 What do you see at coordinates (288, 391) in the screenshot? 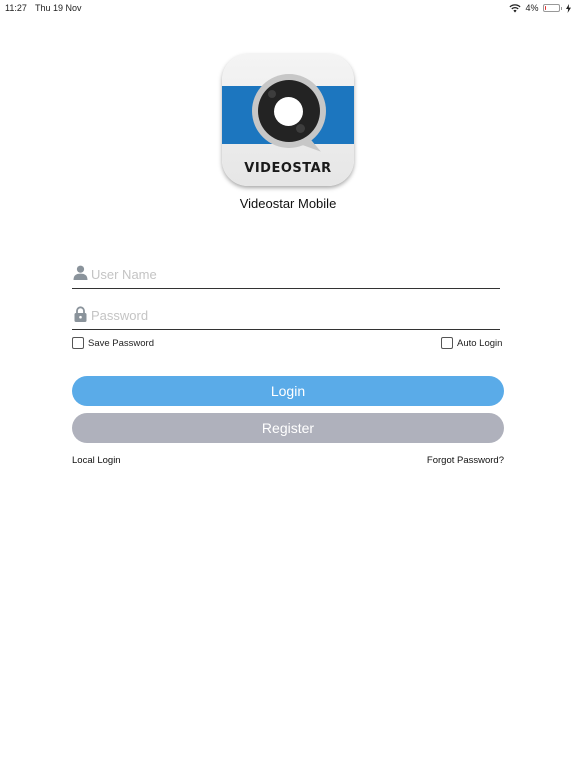
I see `login-button: Login` at bounding box center [288, 391].